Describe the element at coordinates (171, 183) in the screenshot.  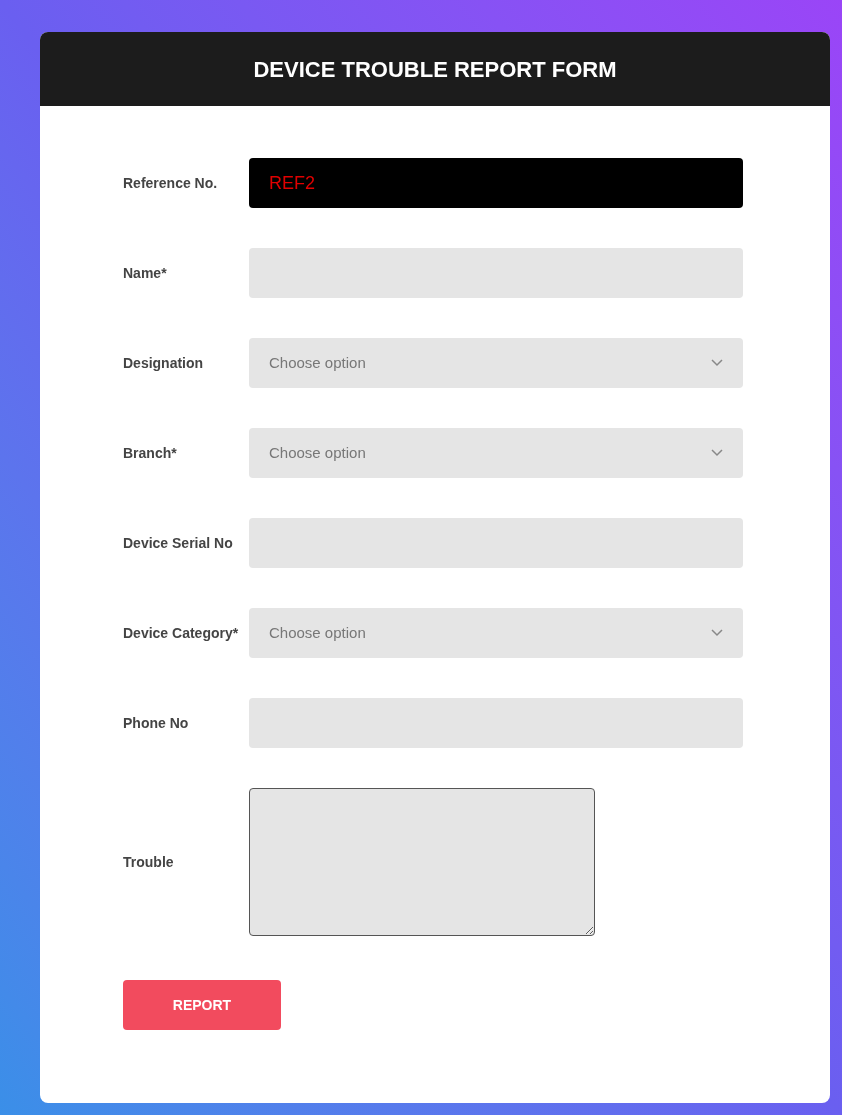
I see `field-label: Reference No.` at that location.